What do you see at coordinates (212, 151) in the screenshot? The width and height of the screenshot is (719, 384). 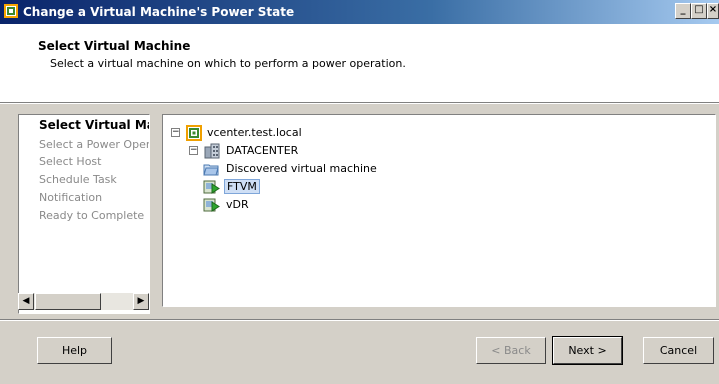 I see `datacenter-icon` at bounding box center [212, 151].